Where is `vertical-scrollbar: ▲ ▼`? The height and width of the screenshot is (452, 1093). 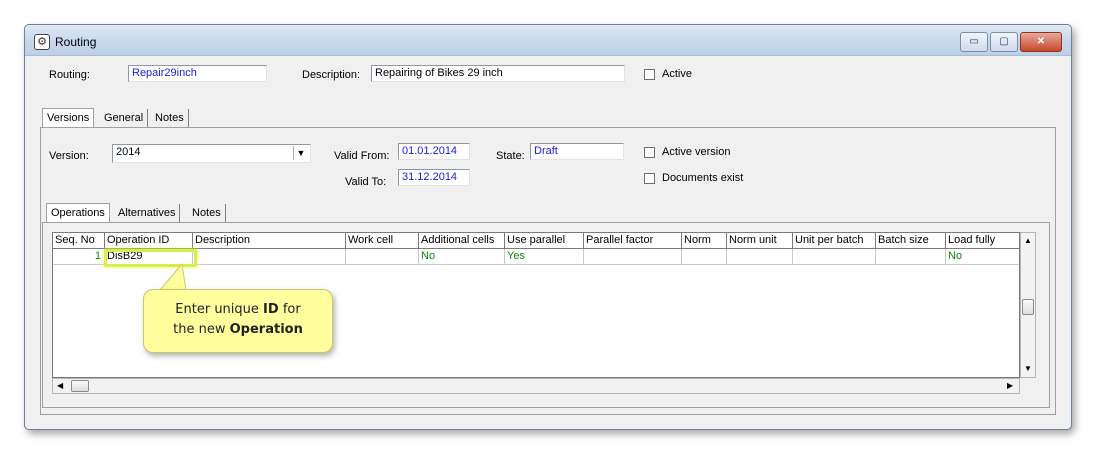 vertical-scrollbar: ▲ ▼ is located at coordinates (1028, 305).